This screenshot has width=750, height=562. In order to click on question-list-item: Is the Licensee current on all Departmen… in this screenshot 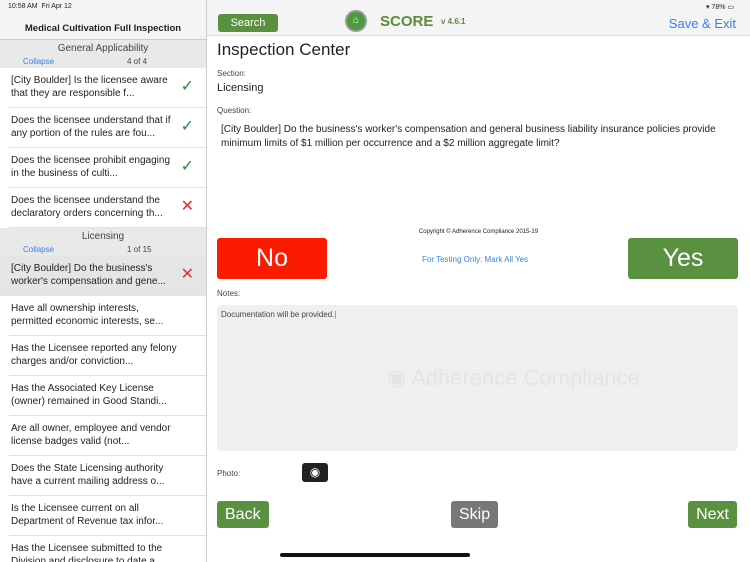, I will do `click(107, 516)`.